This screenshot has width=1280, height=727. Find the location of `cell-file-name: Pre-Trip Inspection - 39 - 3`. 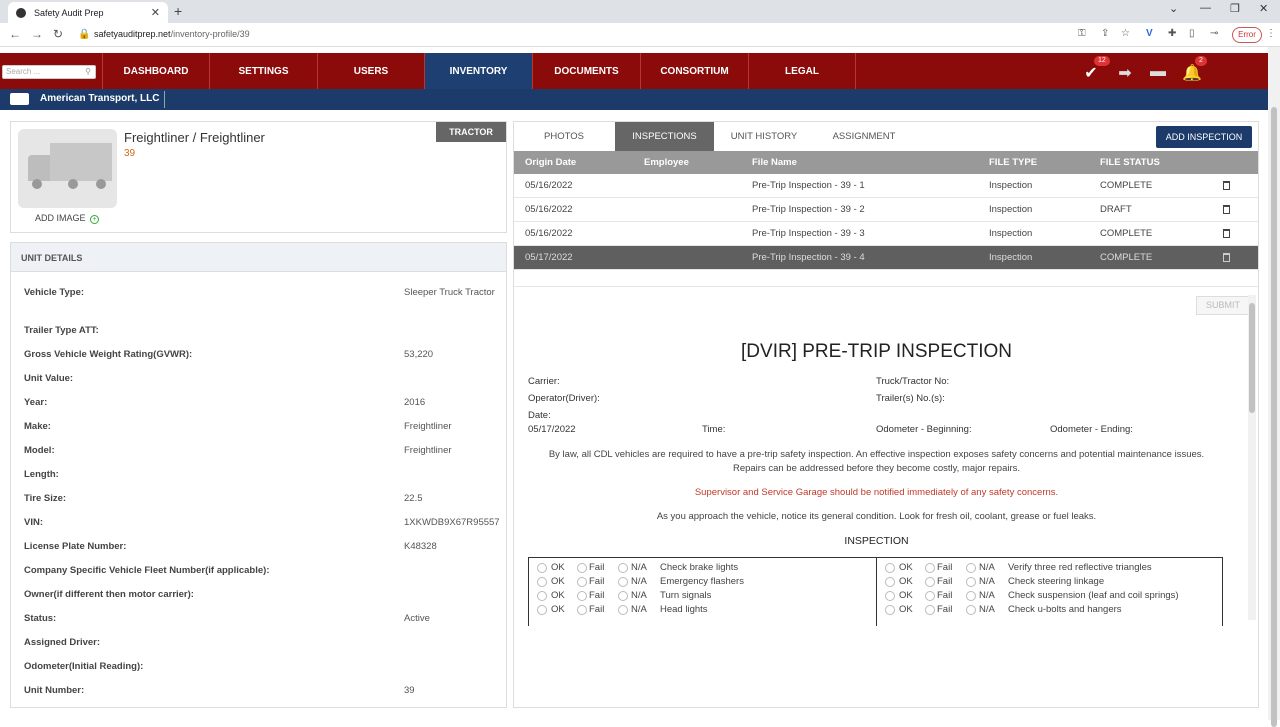

cell-file-name: Pre-Trip Inspection - 39 - 3 is located at coordinates (808, 234).